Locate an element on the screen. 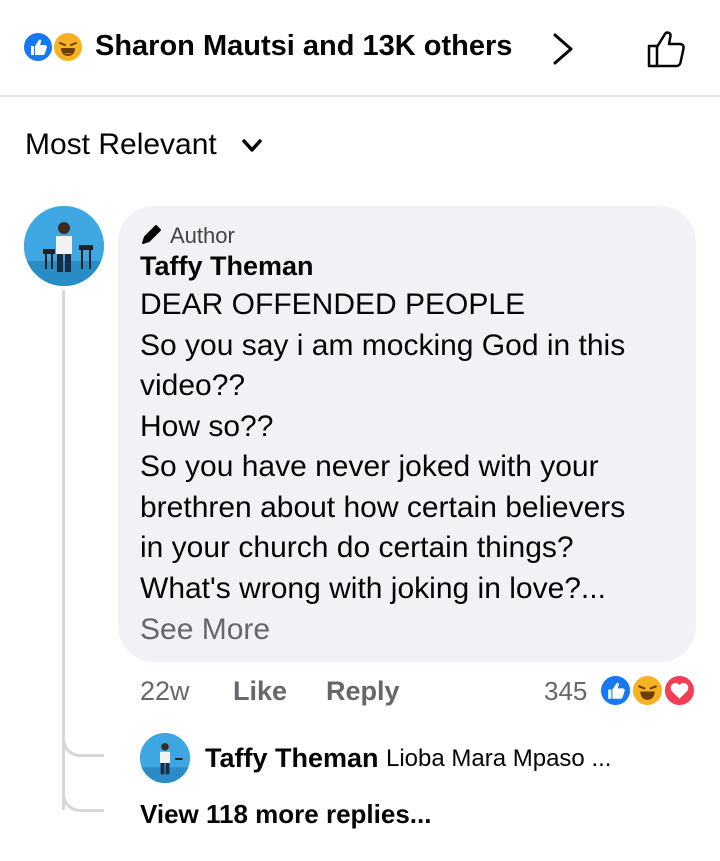 The height and width of the screenshot is (861, 720). see-more-link: See More is located at coordinates (205, 630).